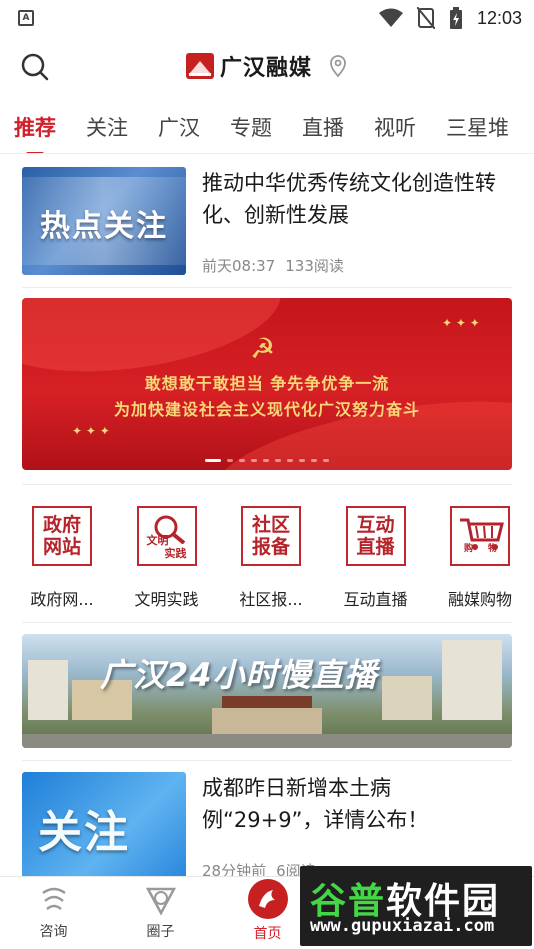 This screenshot has width=534, height=949. What do you see at coordinates (267, 702) in the screenshot?
I see `city-gate-roof` at bounding box center [267, 702].